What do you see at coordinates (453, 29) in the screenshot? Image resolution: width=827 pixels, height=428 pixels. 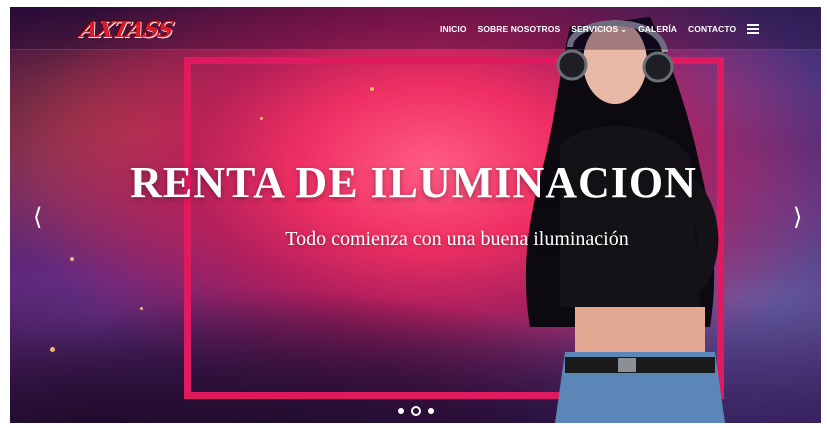 I see `nav-item-inicio: INICIO` at bounding box center [453, 29].